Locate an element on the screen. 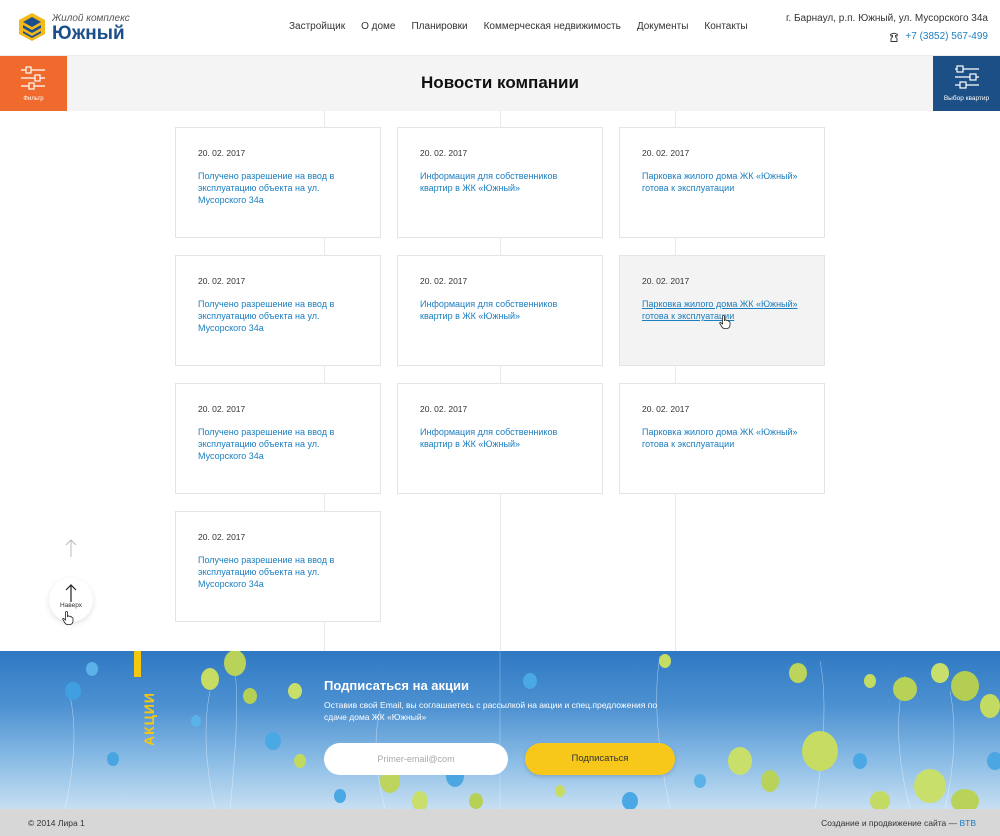 The height and width of the screenshot is (836, 1000). developer-credit: Создание и продвижение сайта — BTB is located at coordinates (898, 823).